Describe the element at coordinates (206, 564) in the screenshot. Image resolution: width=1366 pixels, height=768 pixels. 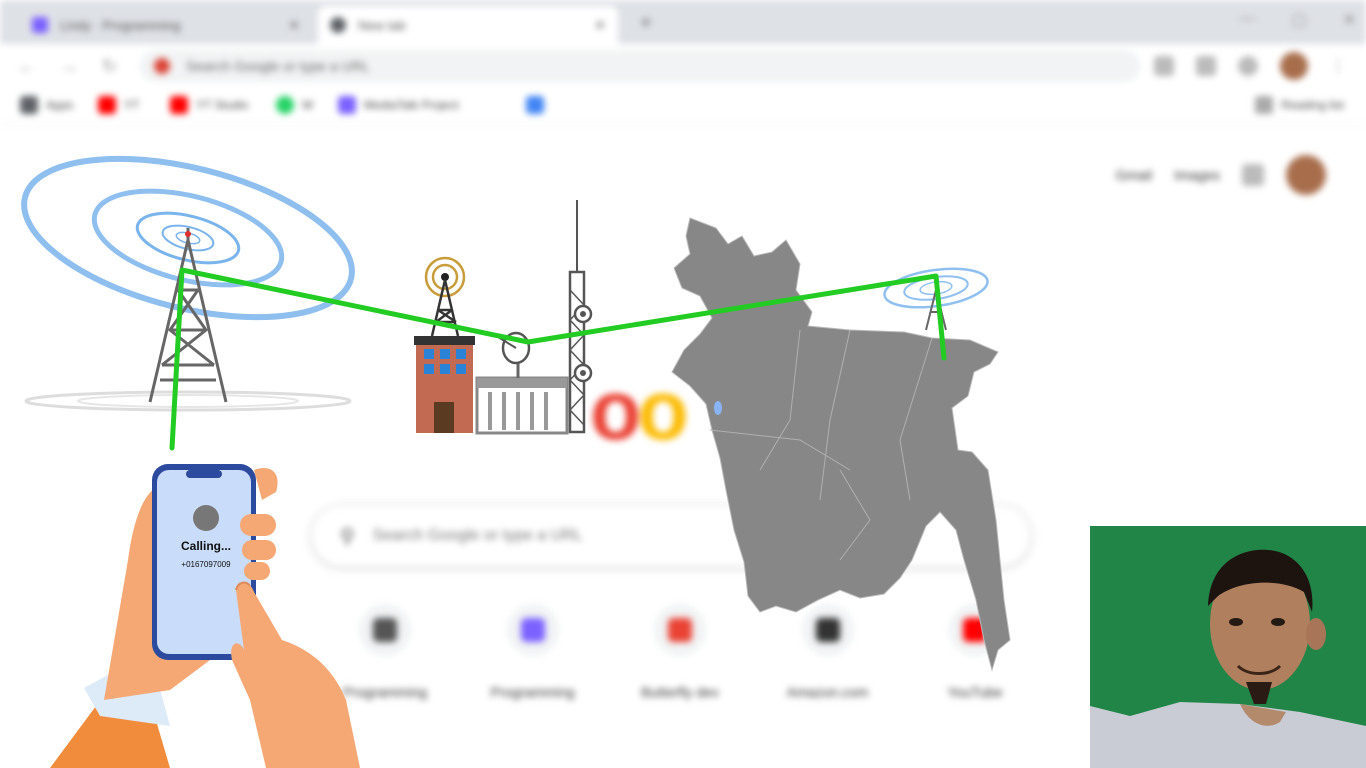
I see `phone-number-text: +0167097009` at that location.